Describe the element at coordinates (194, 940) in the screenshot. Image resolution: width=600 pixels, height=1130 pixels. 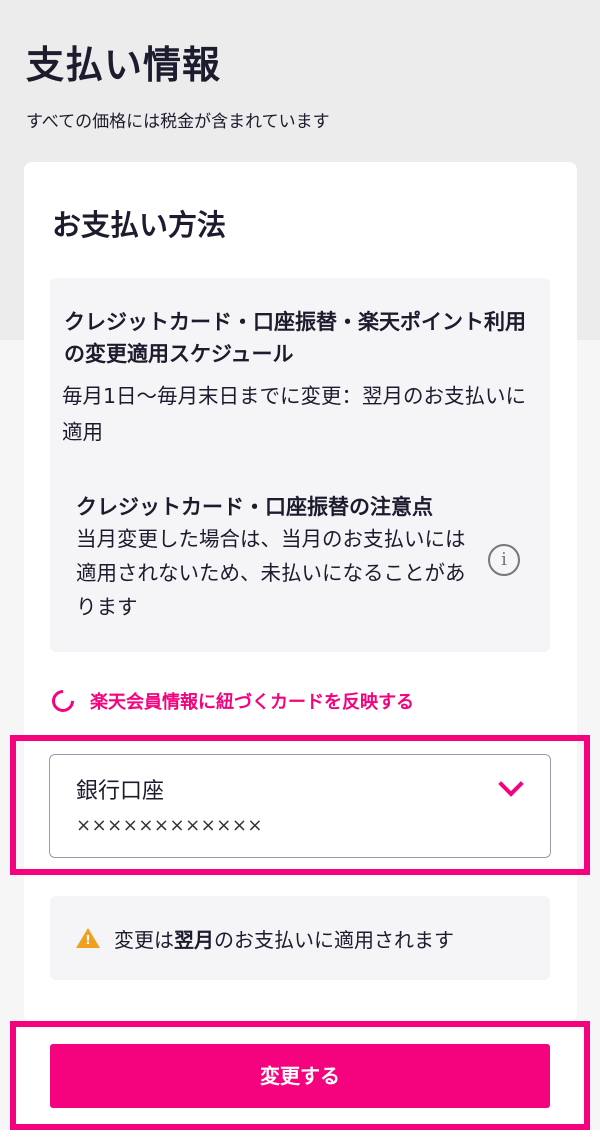
I see `warning-text-emphasis: 翌月` at that location.